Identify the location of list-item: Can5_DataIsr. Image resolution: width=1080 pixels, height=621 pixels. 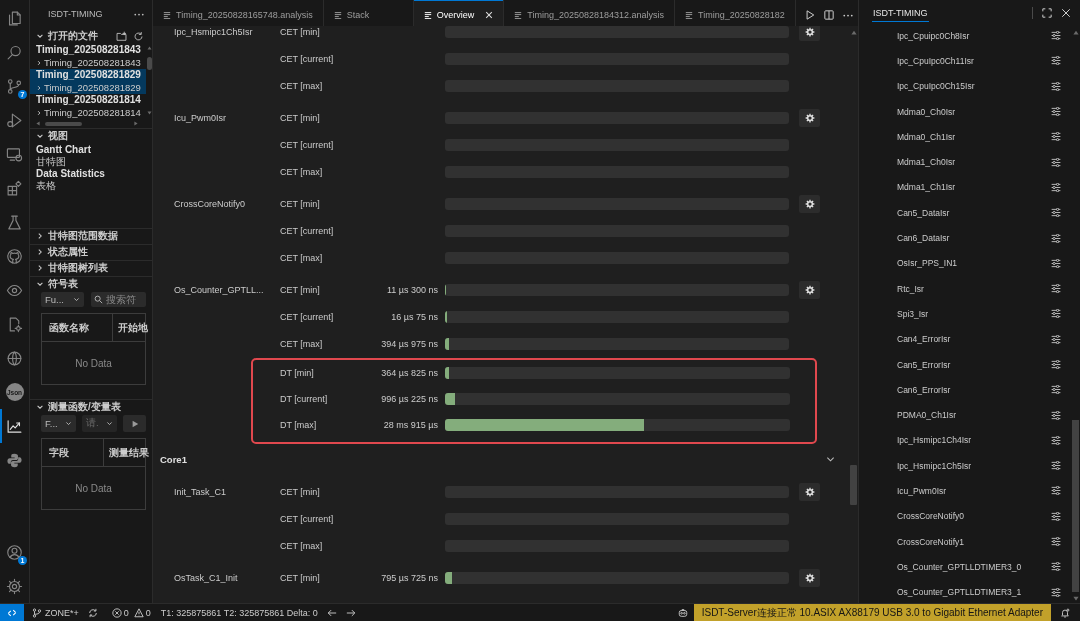
(974, 212).